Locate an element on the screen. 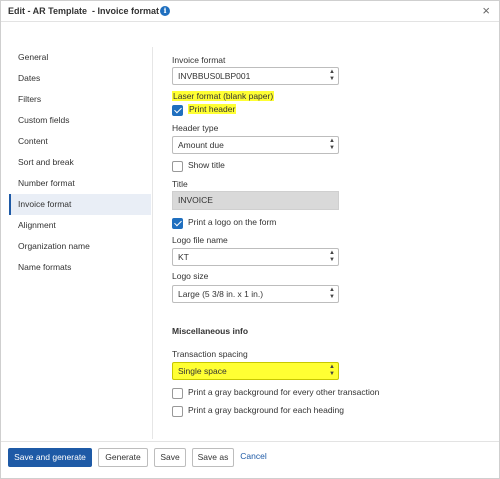  gray-every-other-checkbox is located at coordinates (177, 393).